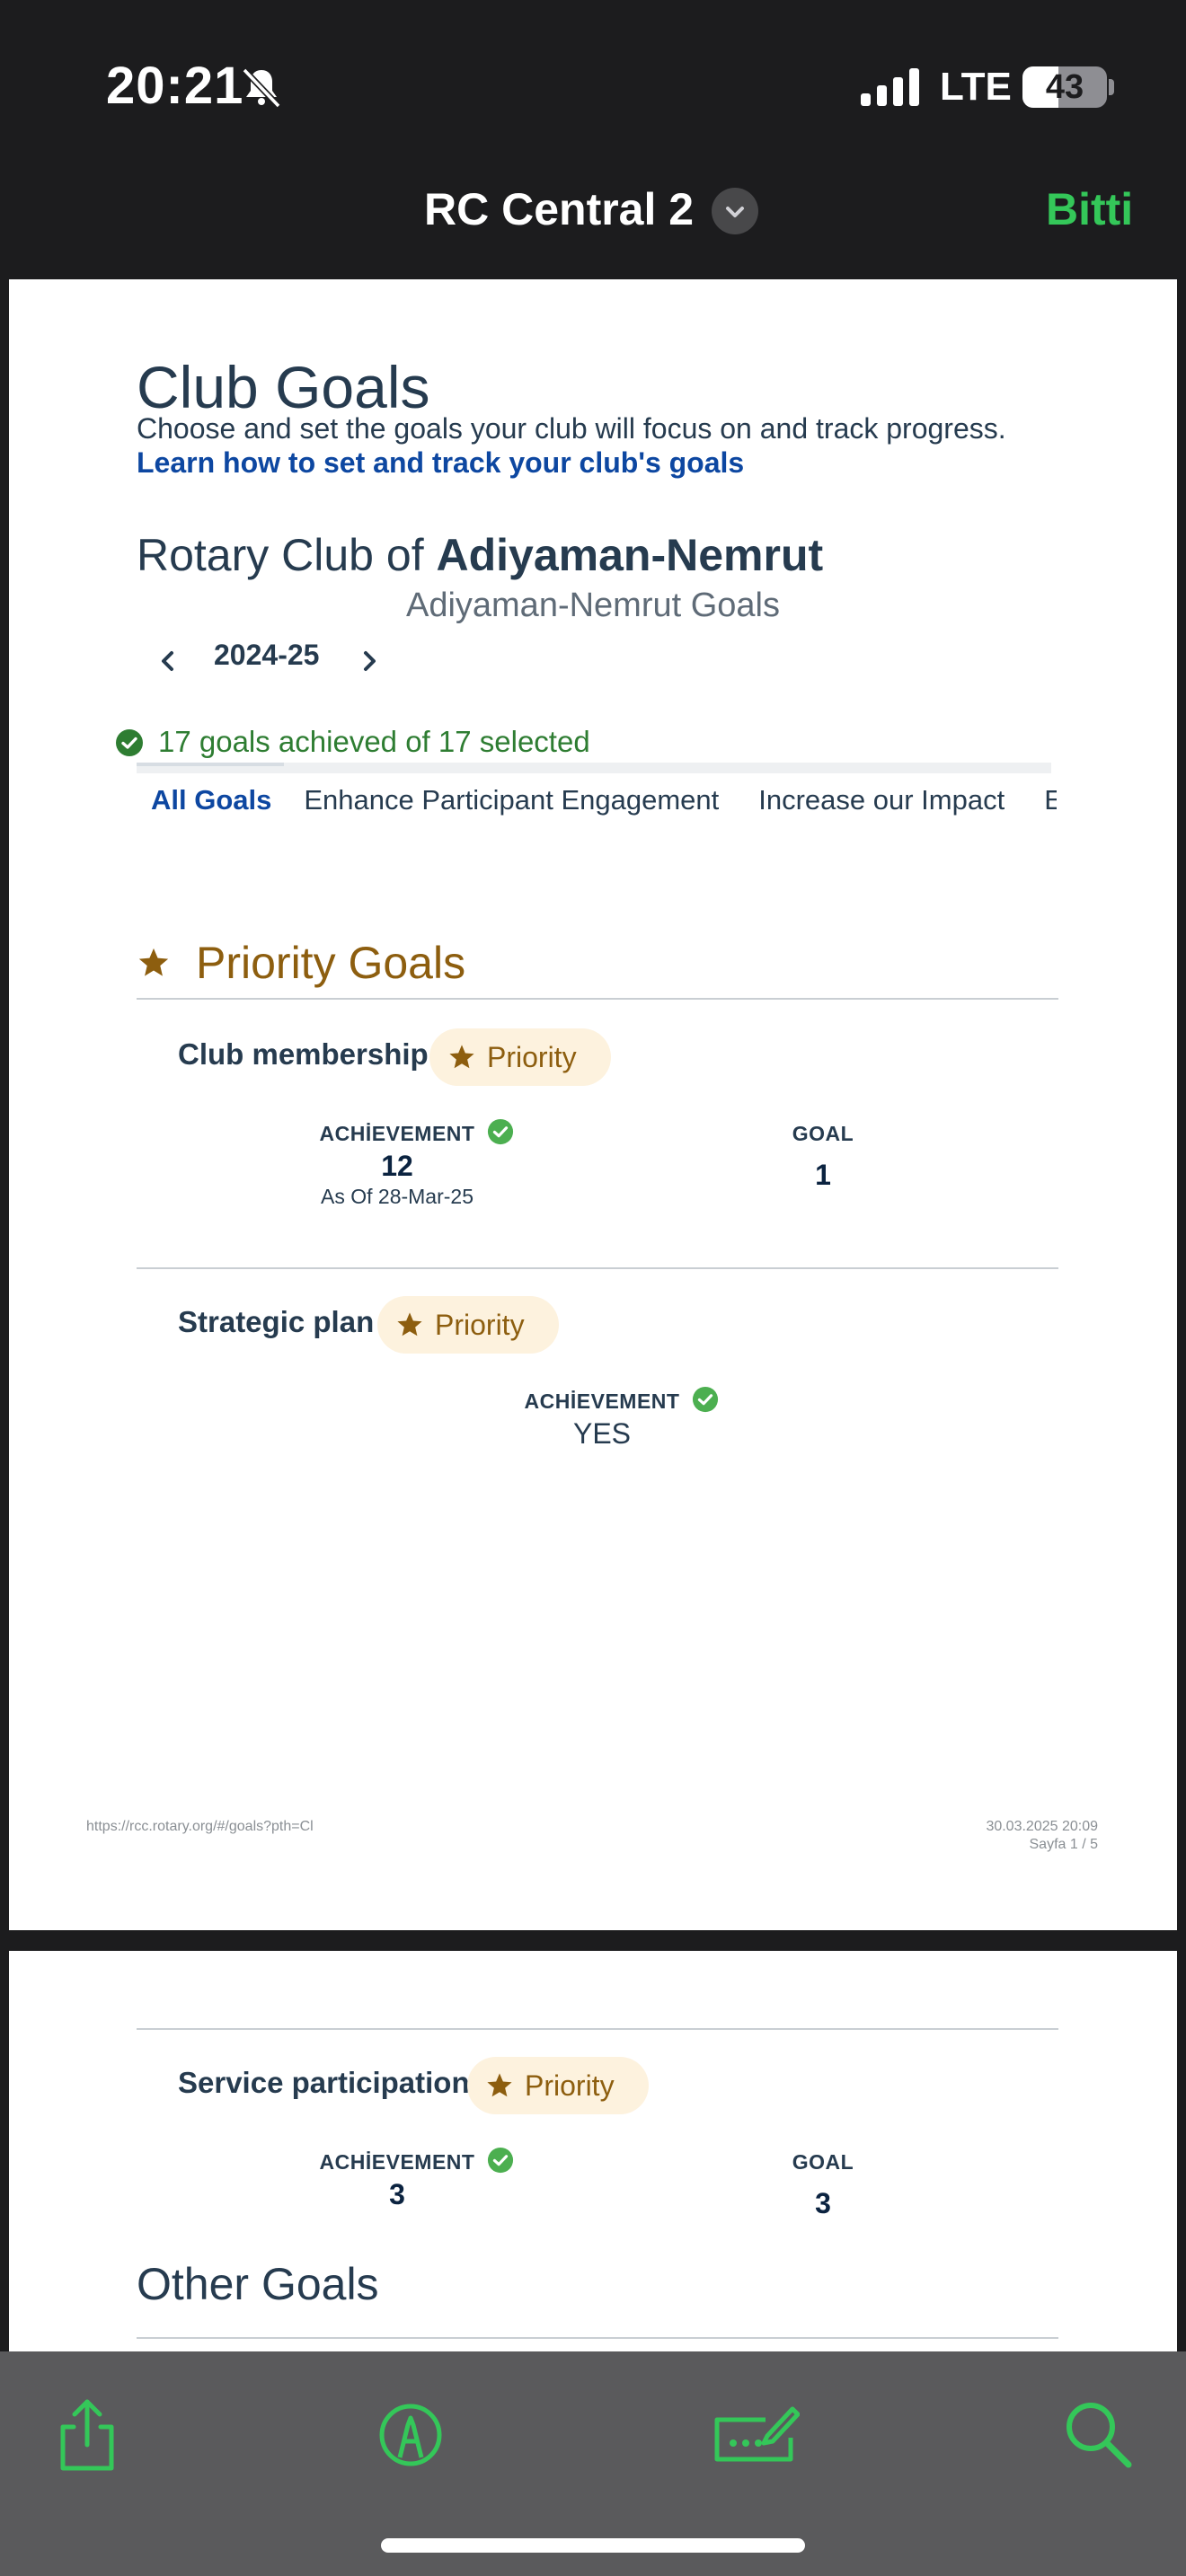 The image size is (1186, 2576). Describe the element at coordinates (324, 2082) in the screenshot. I see `goal-name-service-participation: Service participation` at that location.